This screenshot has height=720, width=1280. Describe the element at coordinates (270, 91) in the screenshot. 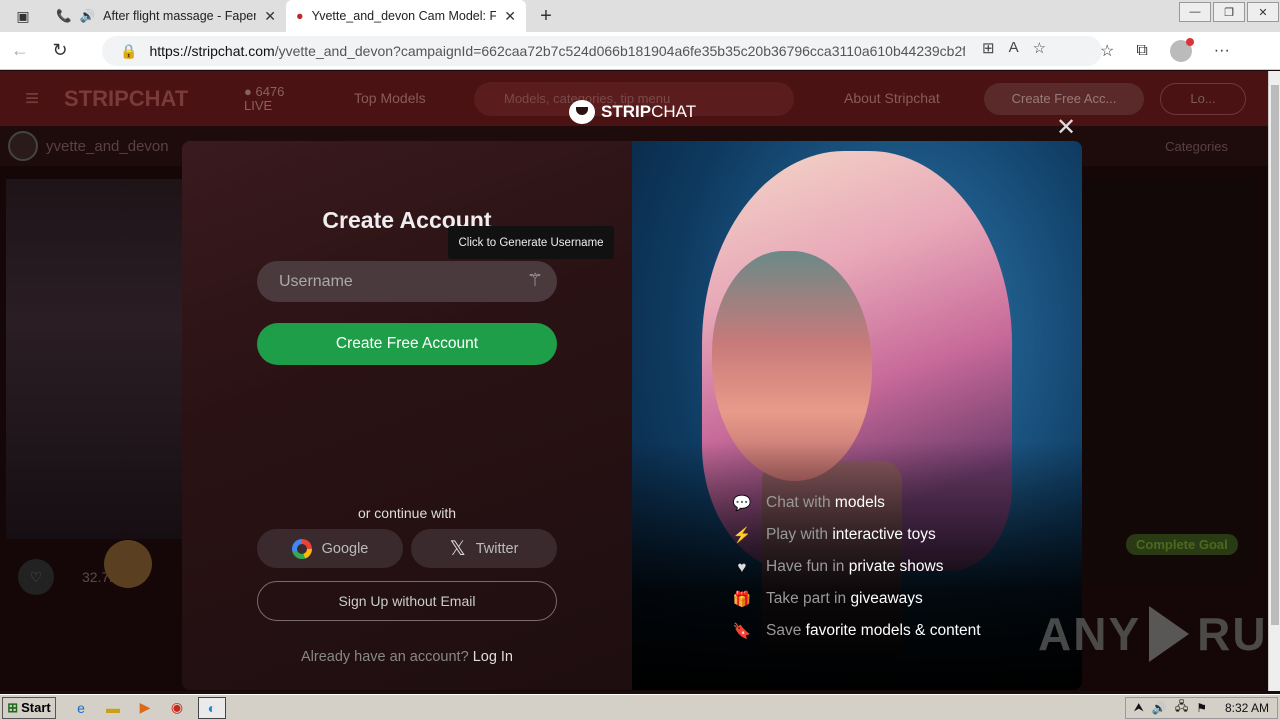

I see `live-count: 6476` at that location.